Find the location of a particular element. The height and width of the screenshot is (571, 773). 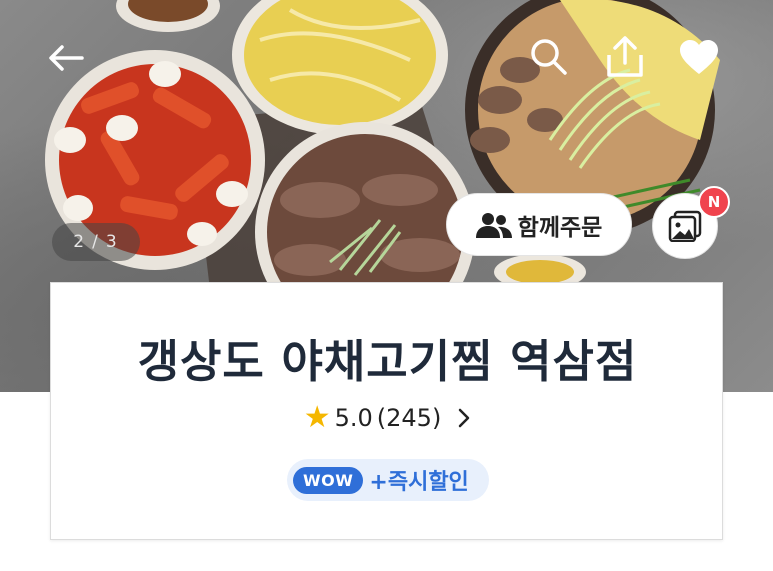

group-order-button: 함께주문 is located at coordinates (539, 224).